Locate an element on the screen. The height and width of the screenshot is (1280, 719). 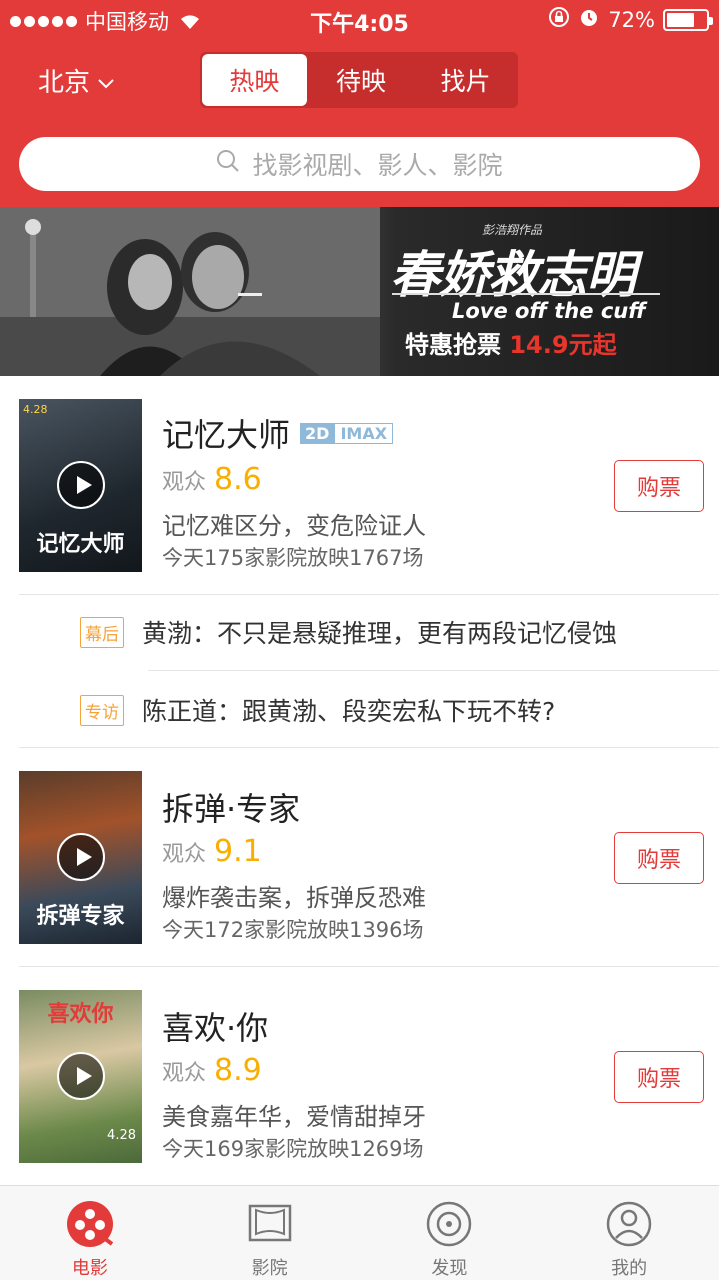
poster-title: 喜欢你 is located at coordinates (80, 1014).